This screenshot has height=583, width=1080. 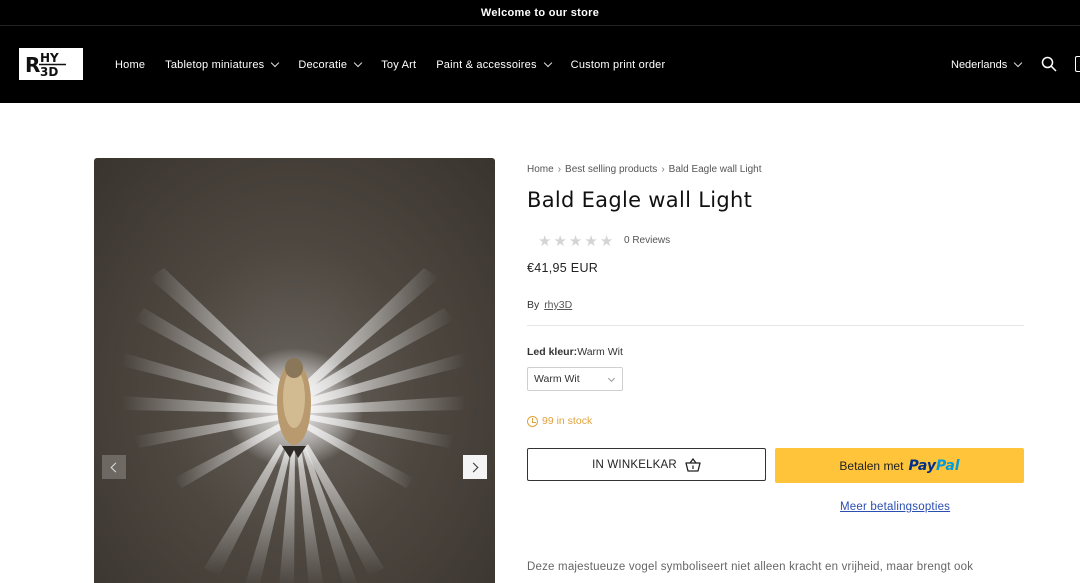 I want to click on product-title: Bald Eagle wall Light, so click(x=640, y=200).